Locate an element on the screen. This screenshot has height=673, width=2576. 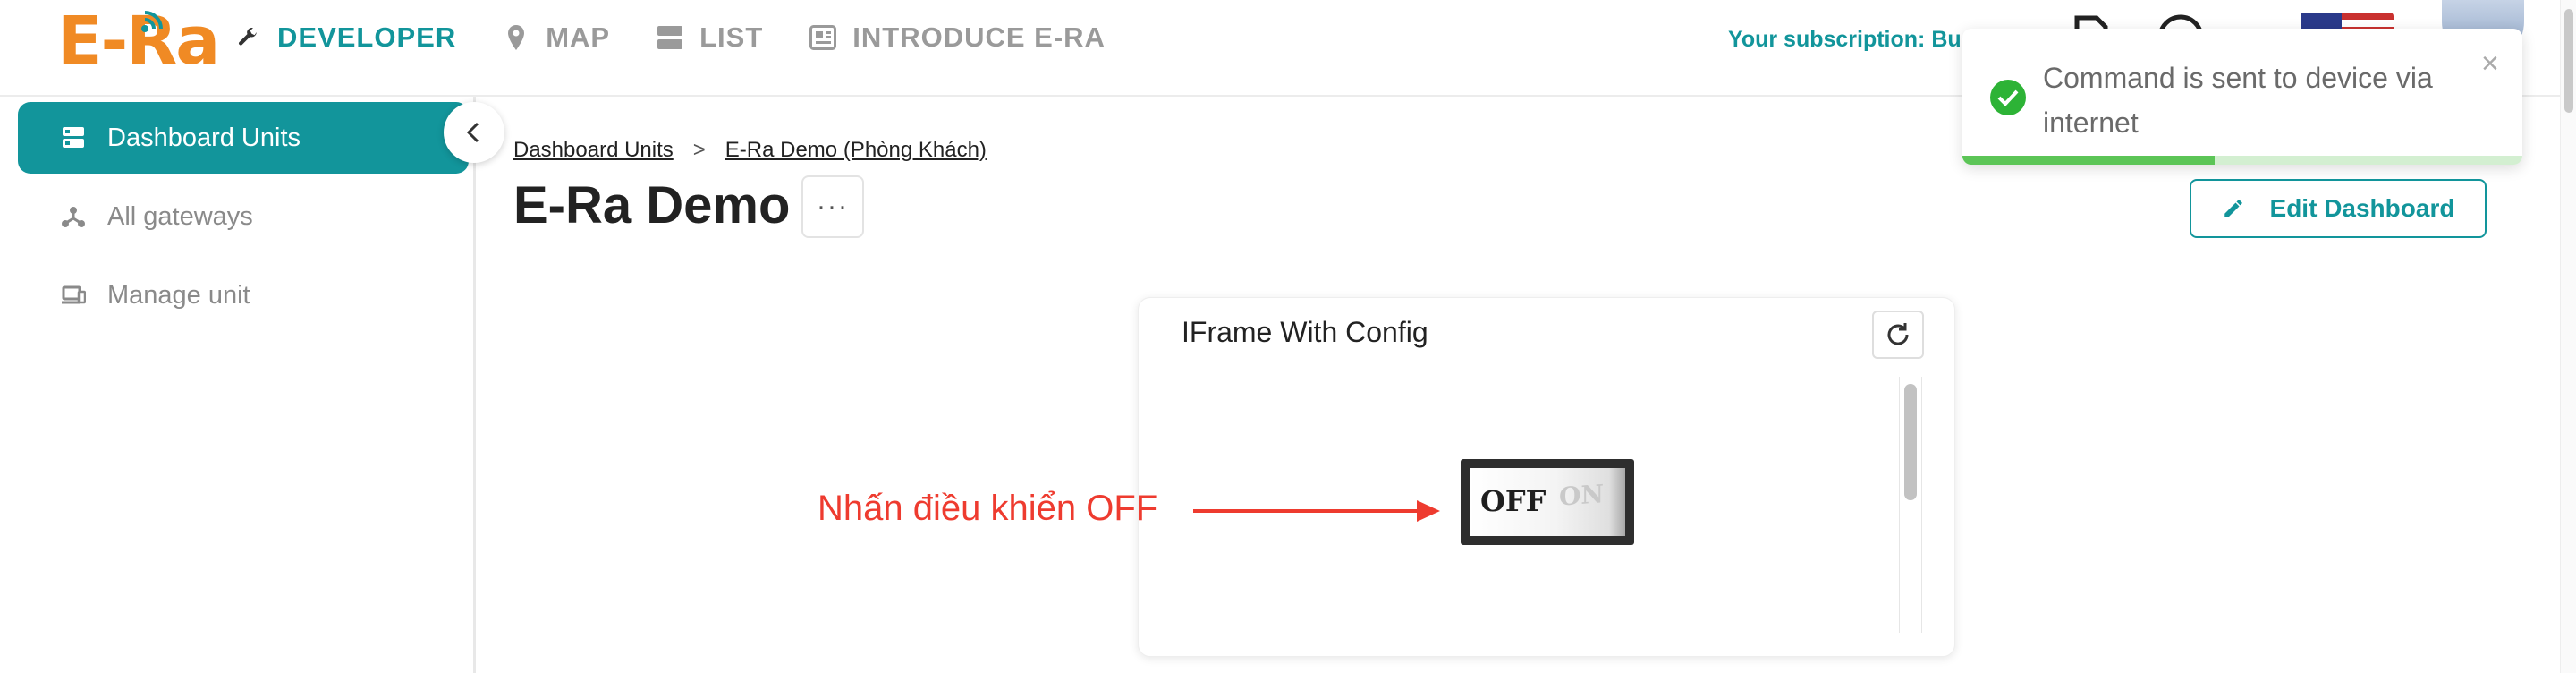
nav-list: LIST is located at coordinates (710, 37).